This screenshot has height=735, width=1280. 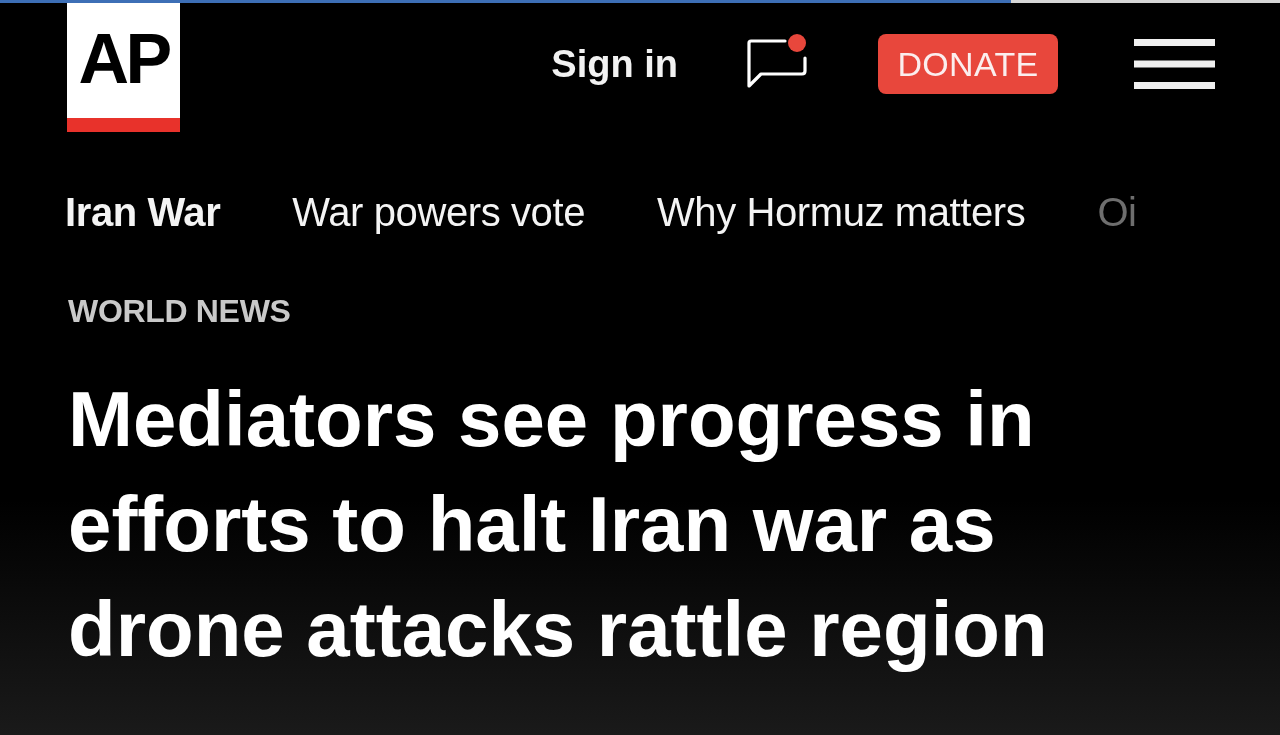 I want to click on topic-link: Iran War, so click(x=143, y=212).